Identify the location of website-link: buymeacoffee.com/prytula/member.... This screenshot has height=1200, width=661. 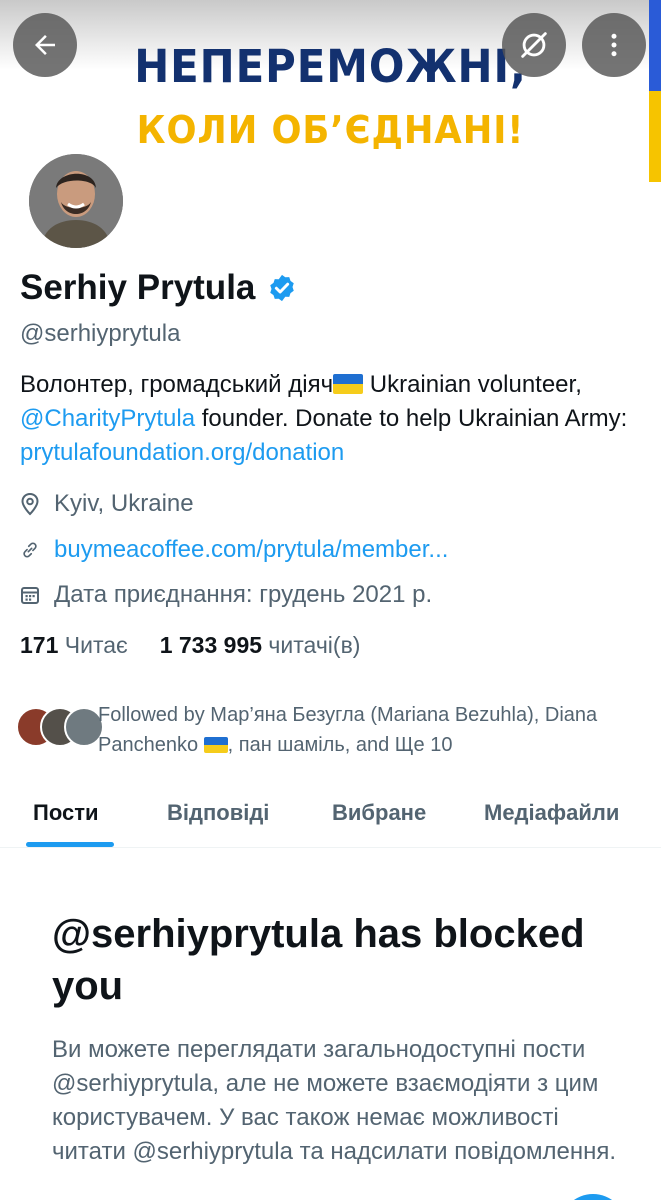
(251, 550).